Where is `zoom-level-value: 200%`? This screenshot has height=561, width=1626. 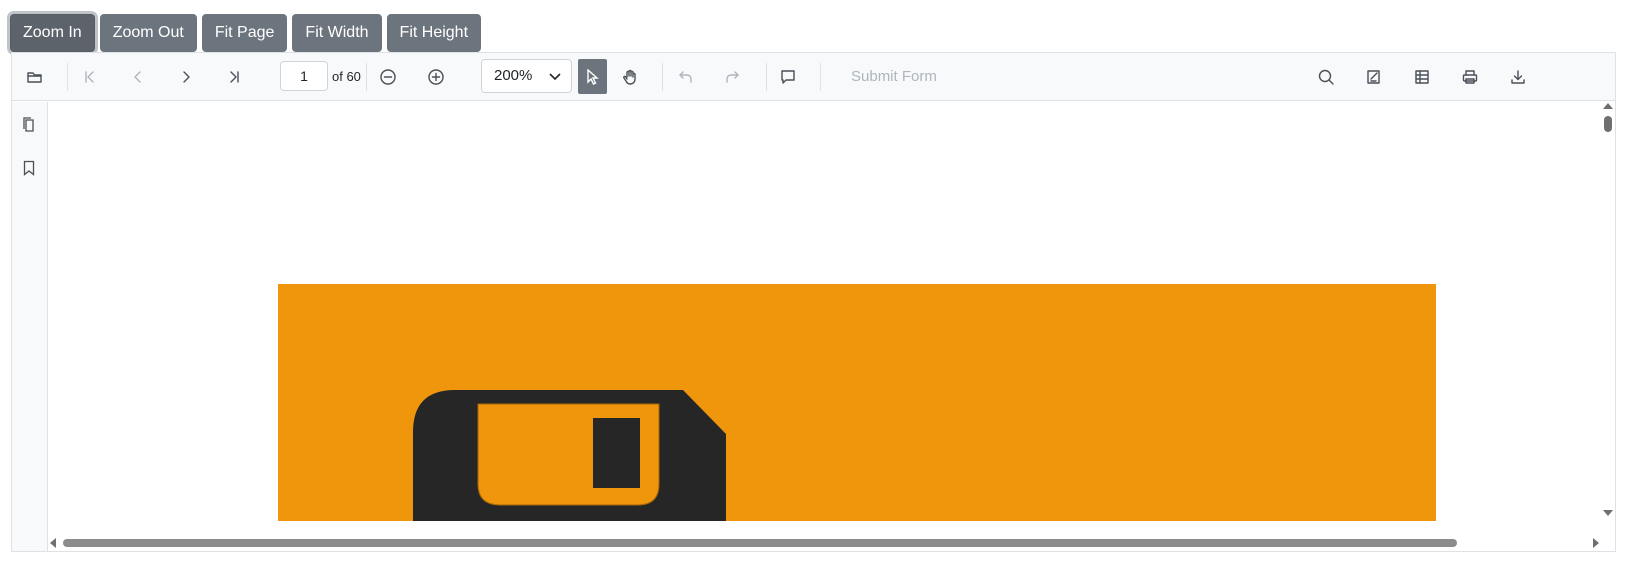 zoom-level-value: 200% is located at coordinates (513, 75).